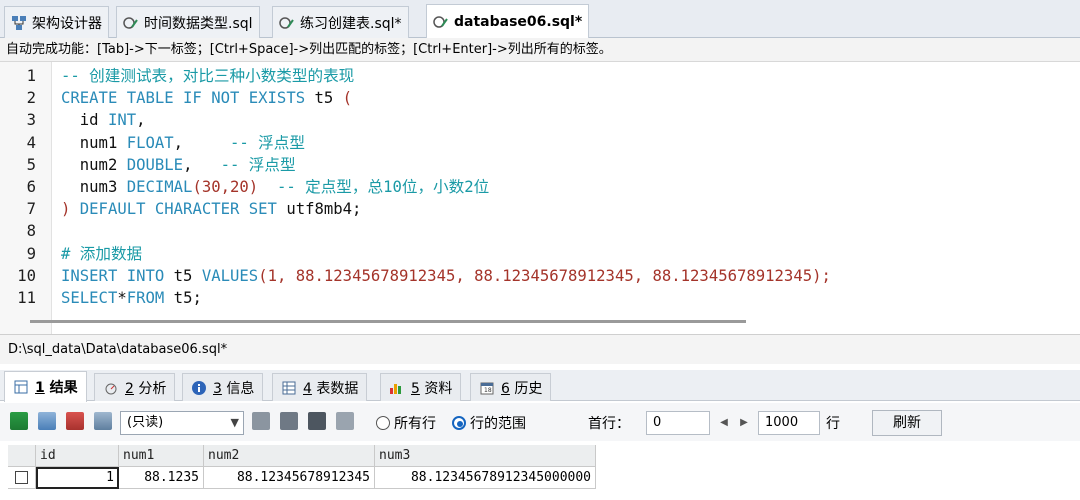  What do you see at coordinates (183, 275) in the screenshot?
I see `code-token: t5` at bounding box center [183, 275].